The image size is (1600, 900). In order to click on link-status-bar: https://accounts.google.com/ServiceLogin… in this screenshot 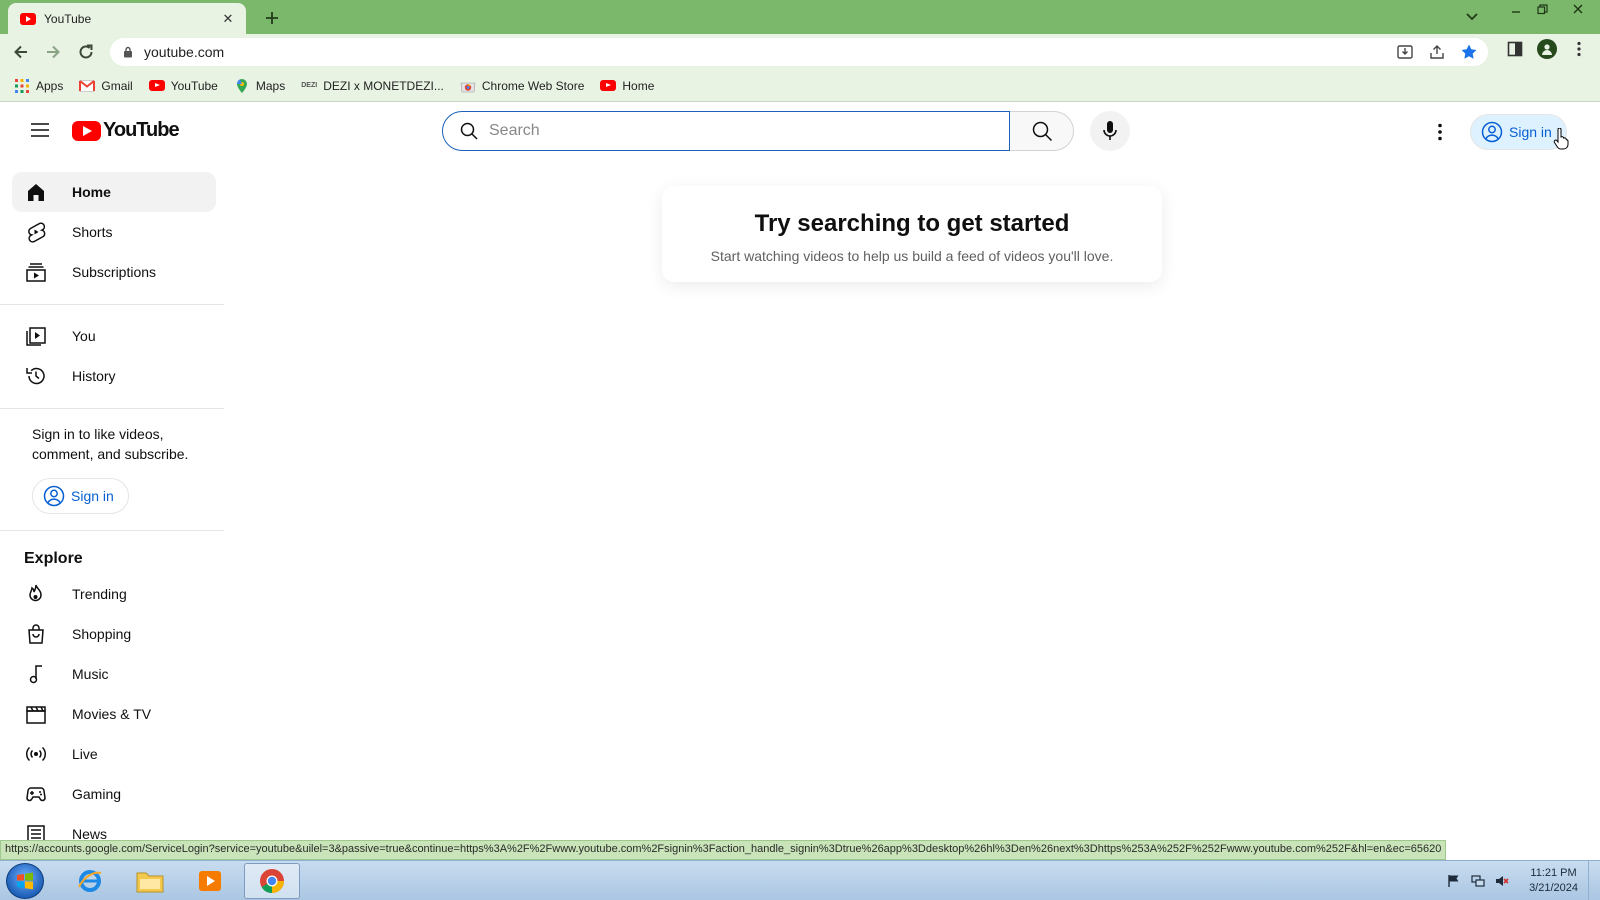, I will do `click(723, 850)`.